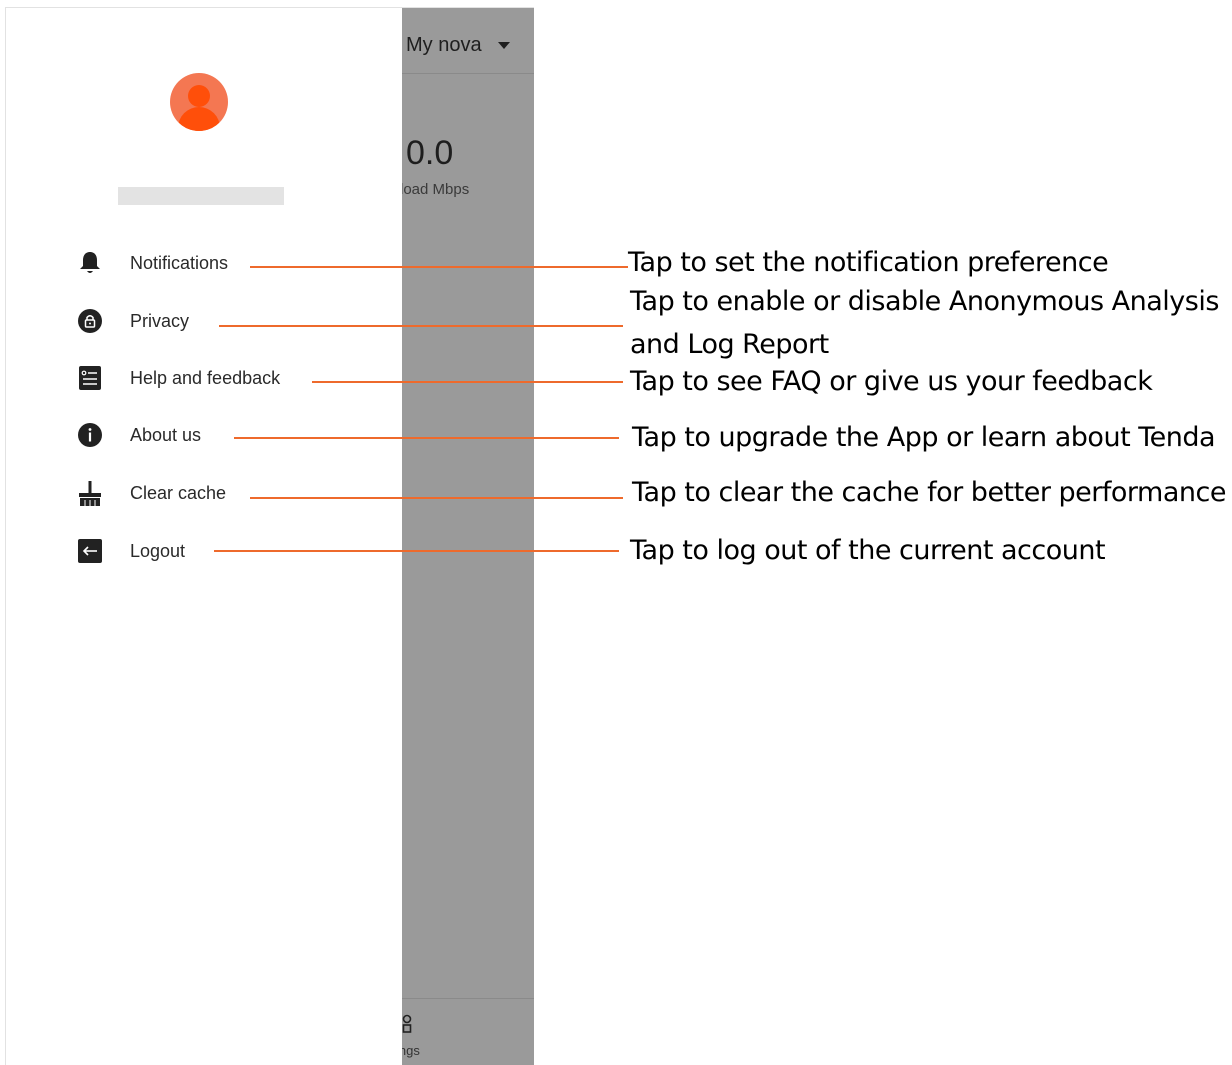  I want to click on avatar, so click(199, 102).